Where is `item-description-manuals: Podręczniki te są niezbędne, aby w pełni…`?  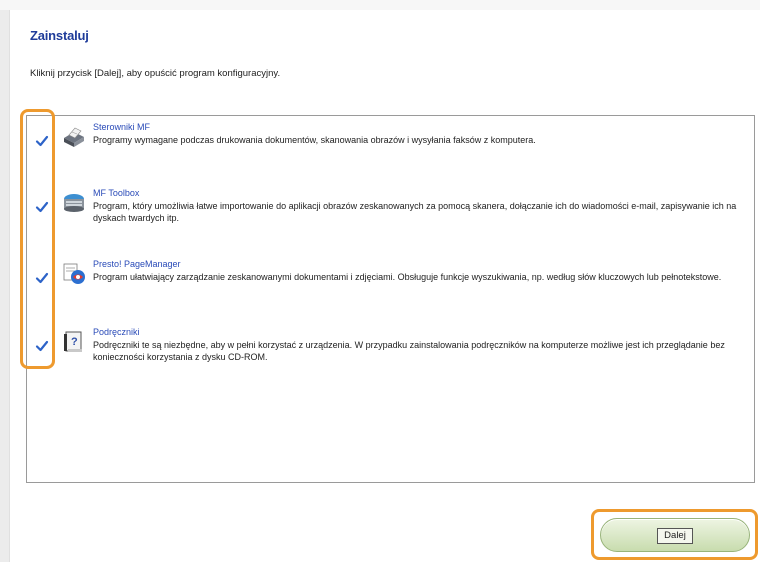 item-description-manuals: Podręczniki te są niezbędne, aby w pełni… is located at coordinates (409, 351).